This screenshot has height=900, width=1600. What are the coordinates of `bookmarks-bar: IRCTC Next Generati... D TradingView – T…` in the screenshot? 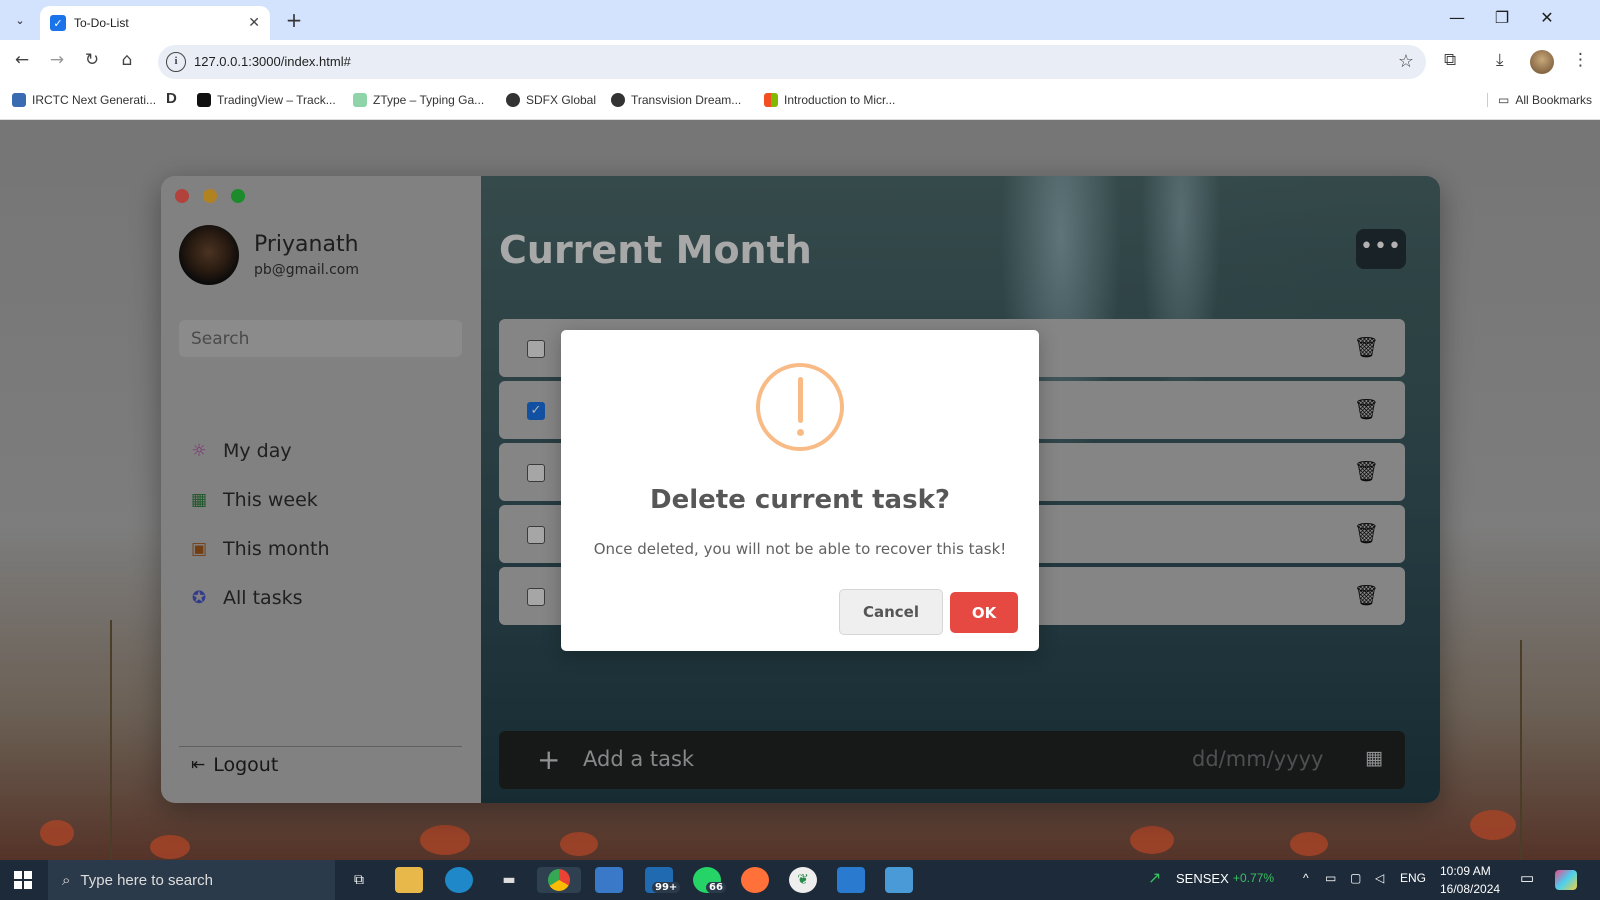 It's located at (800, 102).